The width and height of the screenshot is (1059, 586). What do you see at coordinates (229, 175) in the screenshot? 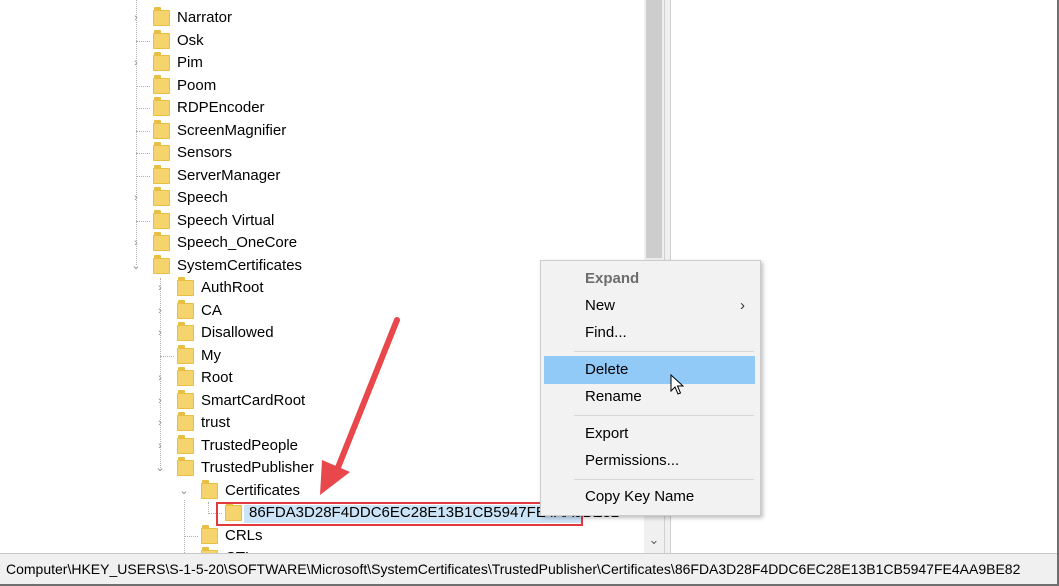
I see `tree-node-label: ServerManager` at bounding box center [229, 175].